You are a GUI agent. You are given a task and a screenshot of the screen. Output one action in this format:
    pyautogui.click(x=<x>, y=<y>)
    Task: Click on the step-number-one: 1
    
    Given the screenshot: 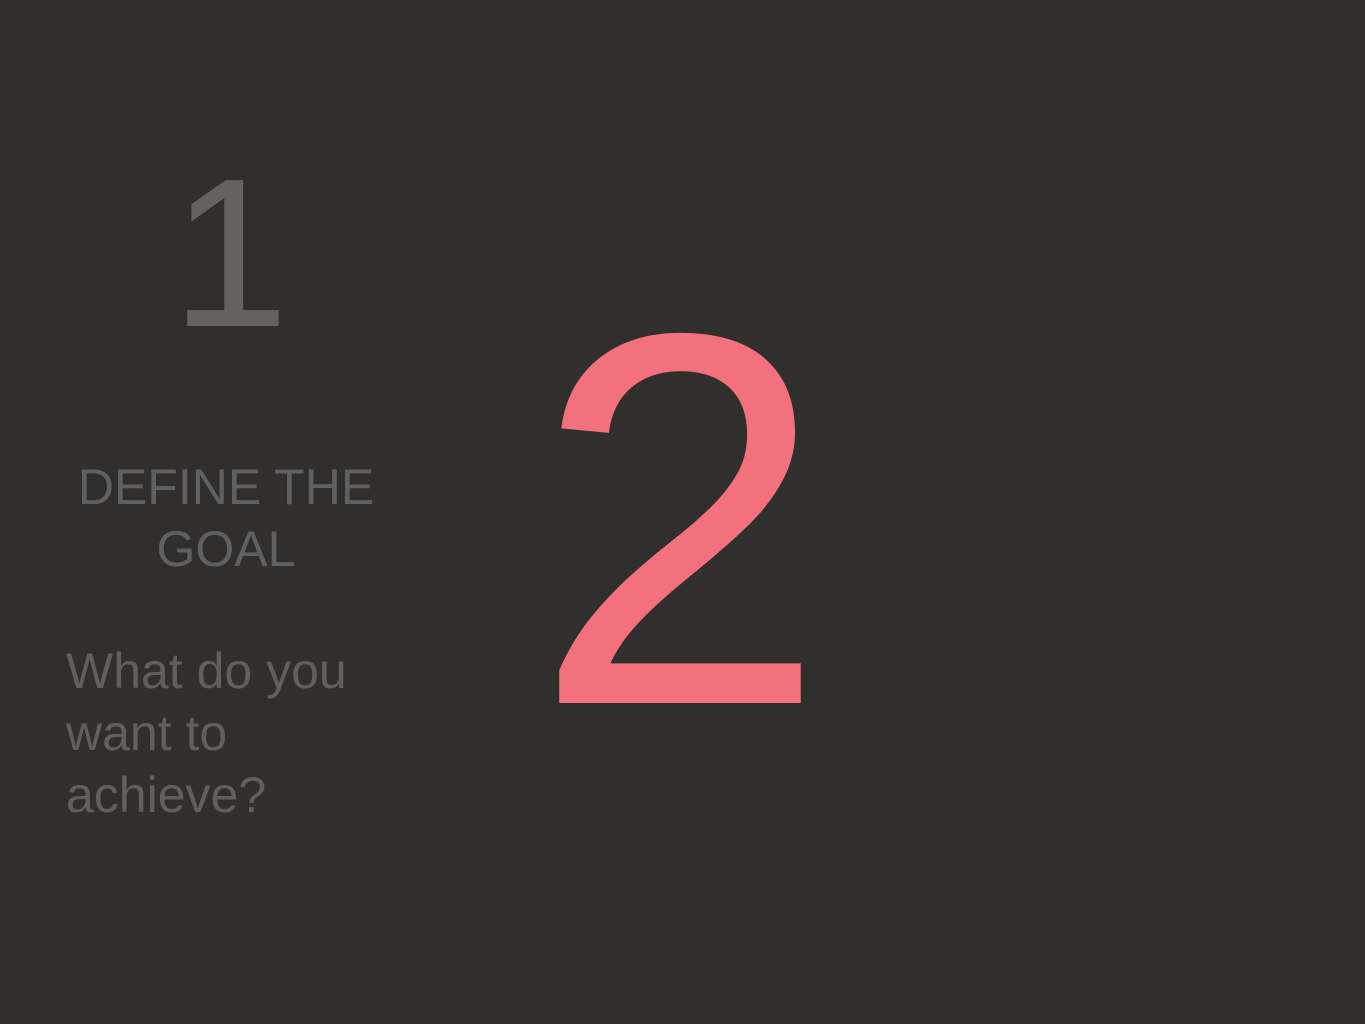 What is the action you would take?
    pyautogui.click(x=230, y=252)
    